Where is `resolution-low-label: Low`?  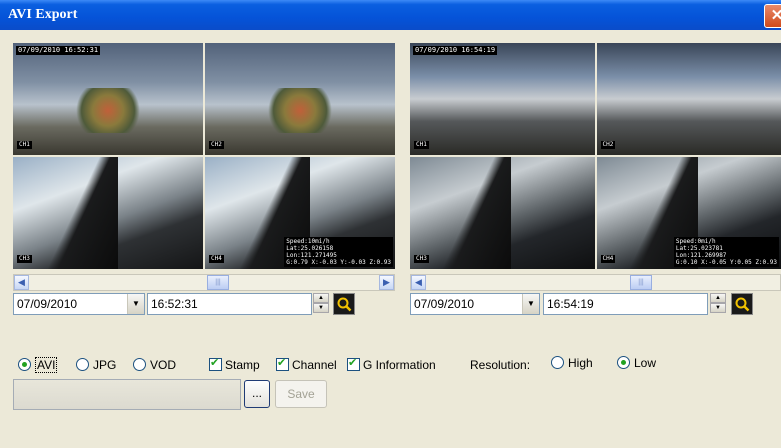
resolution-low-label: Low is located at coordinates (645, 363).